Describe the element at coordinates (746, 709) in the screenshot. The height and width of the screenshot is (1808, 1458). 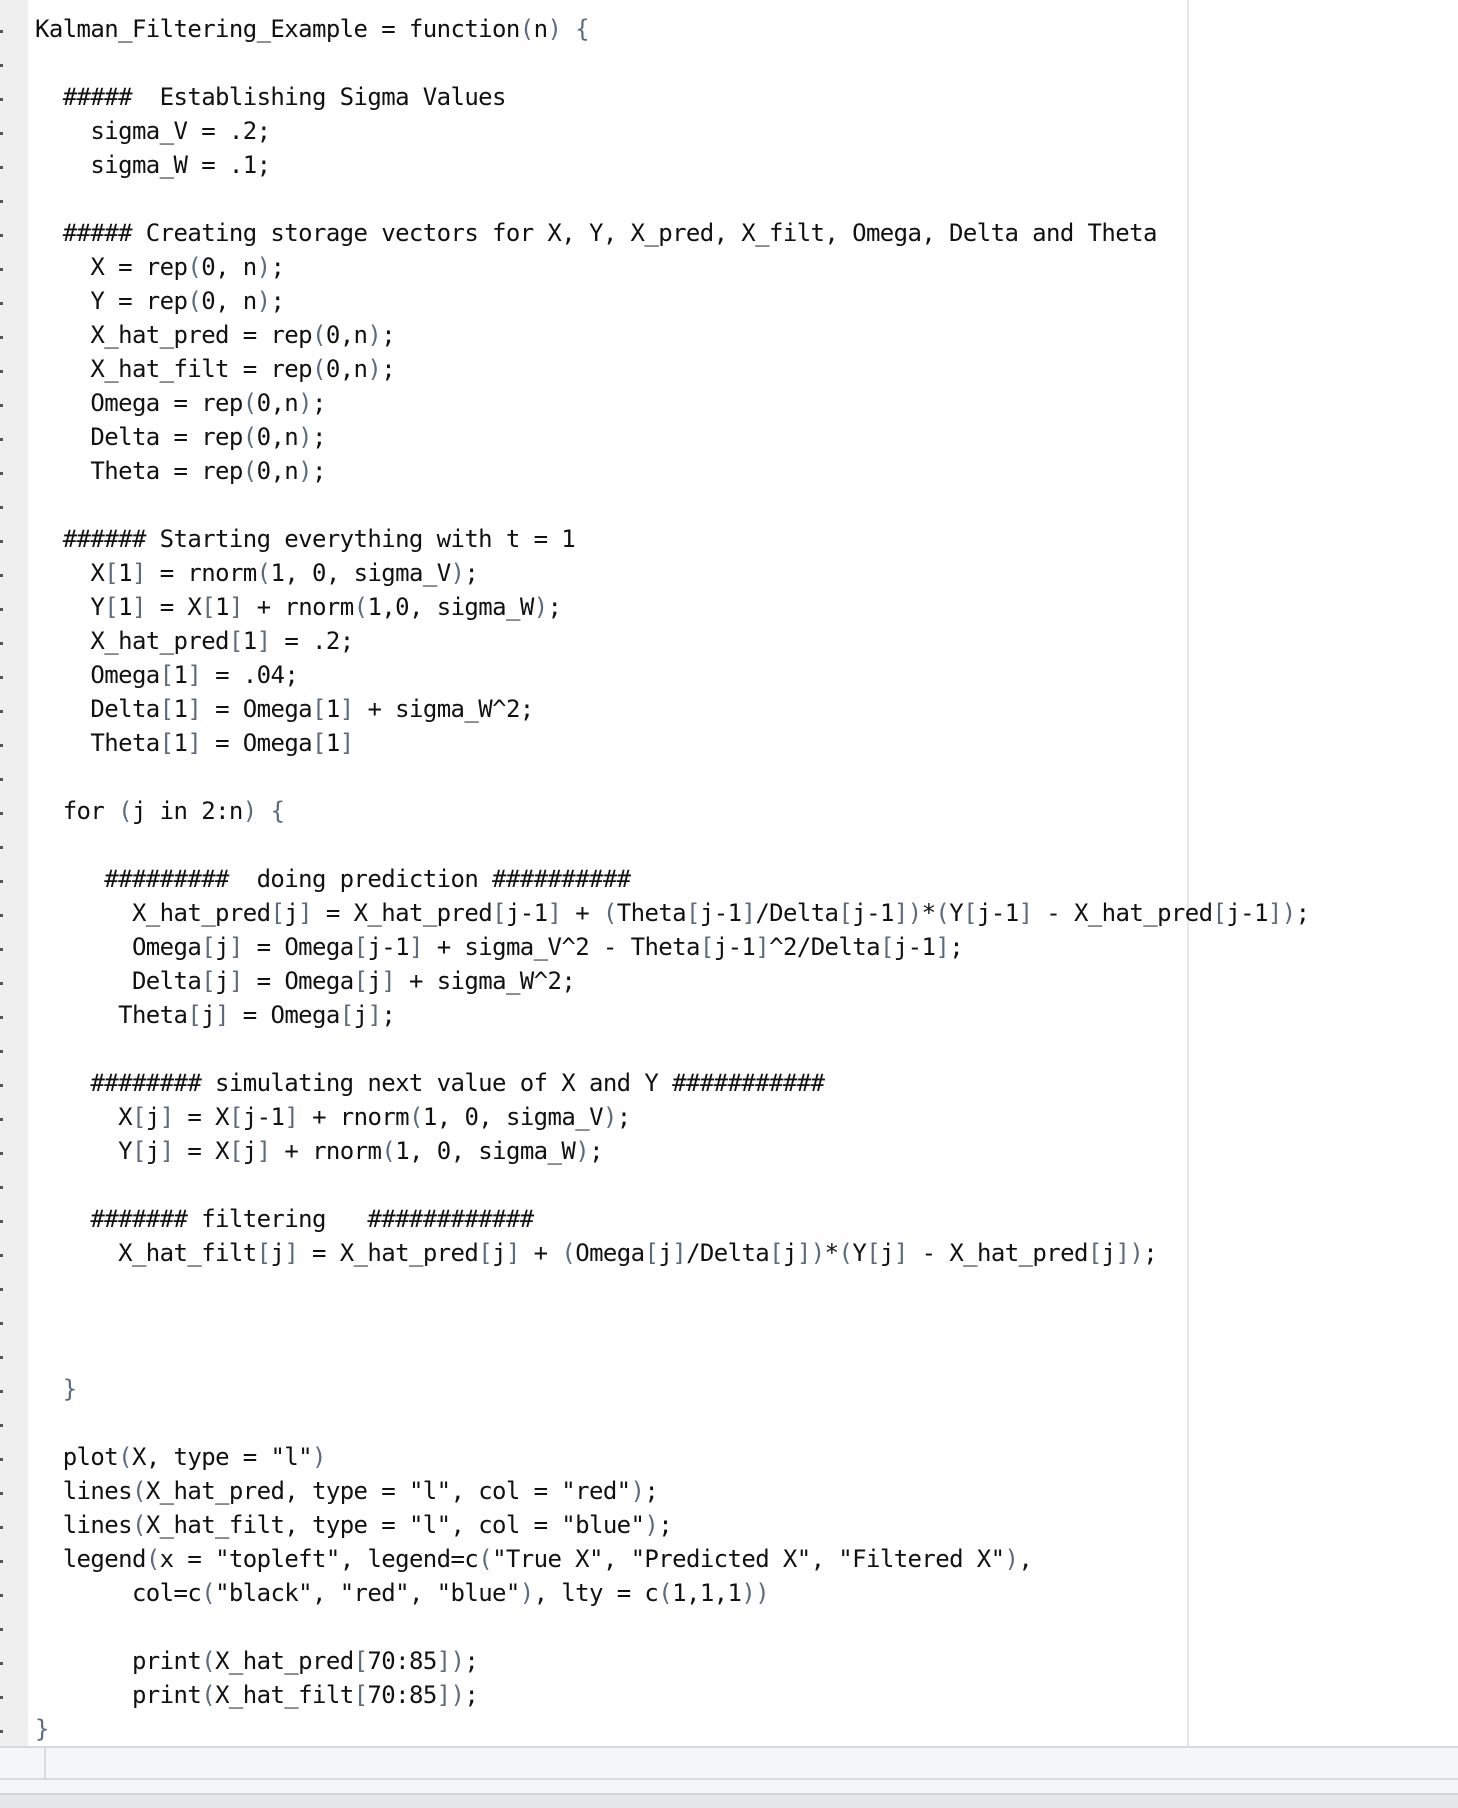
I see `code-line: Delta[1] = Omega[1] + sigma_W^2;` at that location.